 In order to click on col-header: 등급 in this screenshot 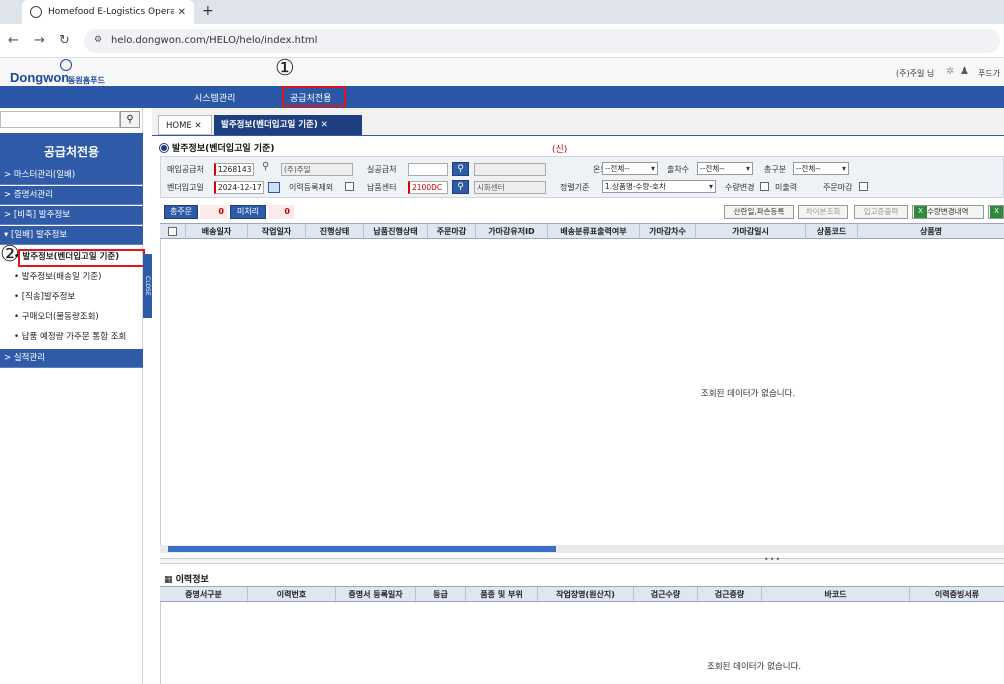, I will do `click(441, 595)`.